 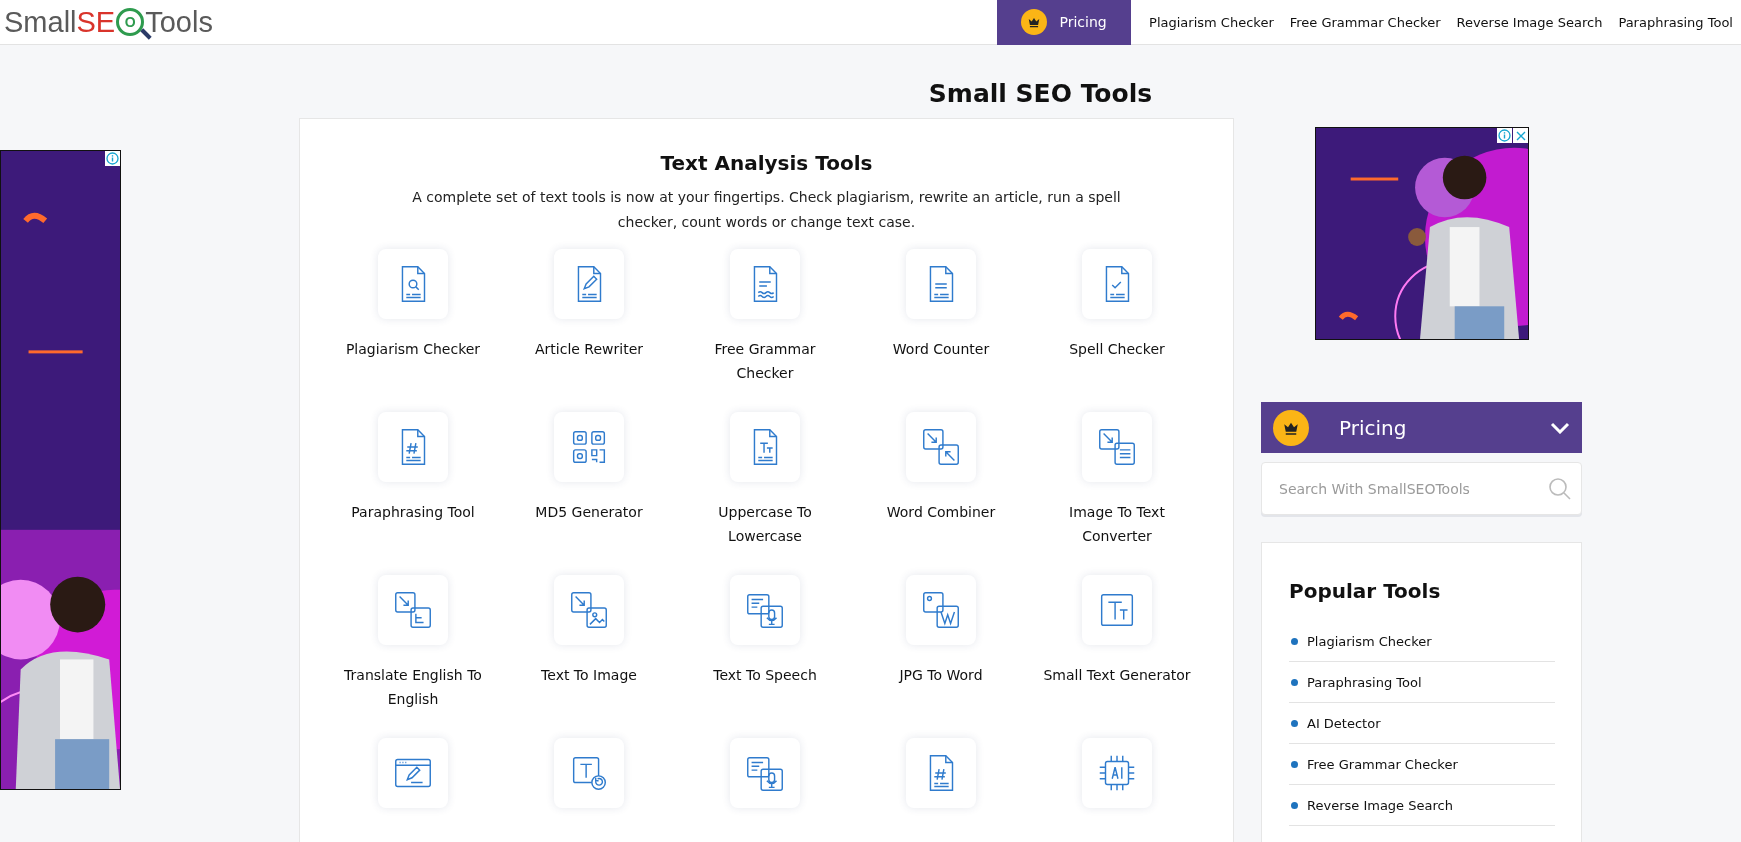 What do you see at coordinates (1117, 675) in the screenshot?
I see `tool-link: Small Text Generator` at bounding box center [1117, 675].